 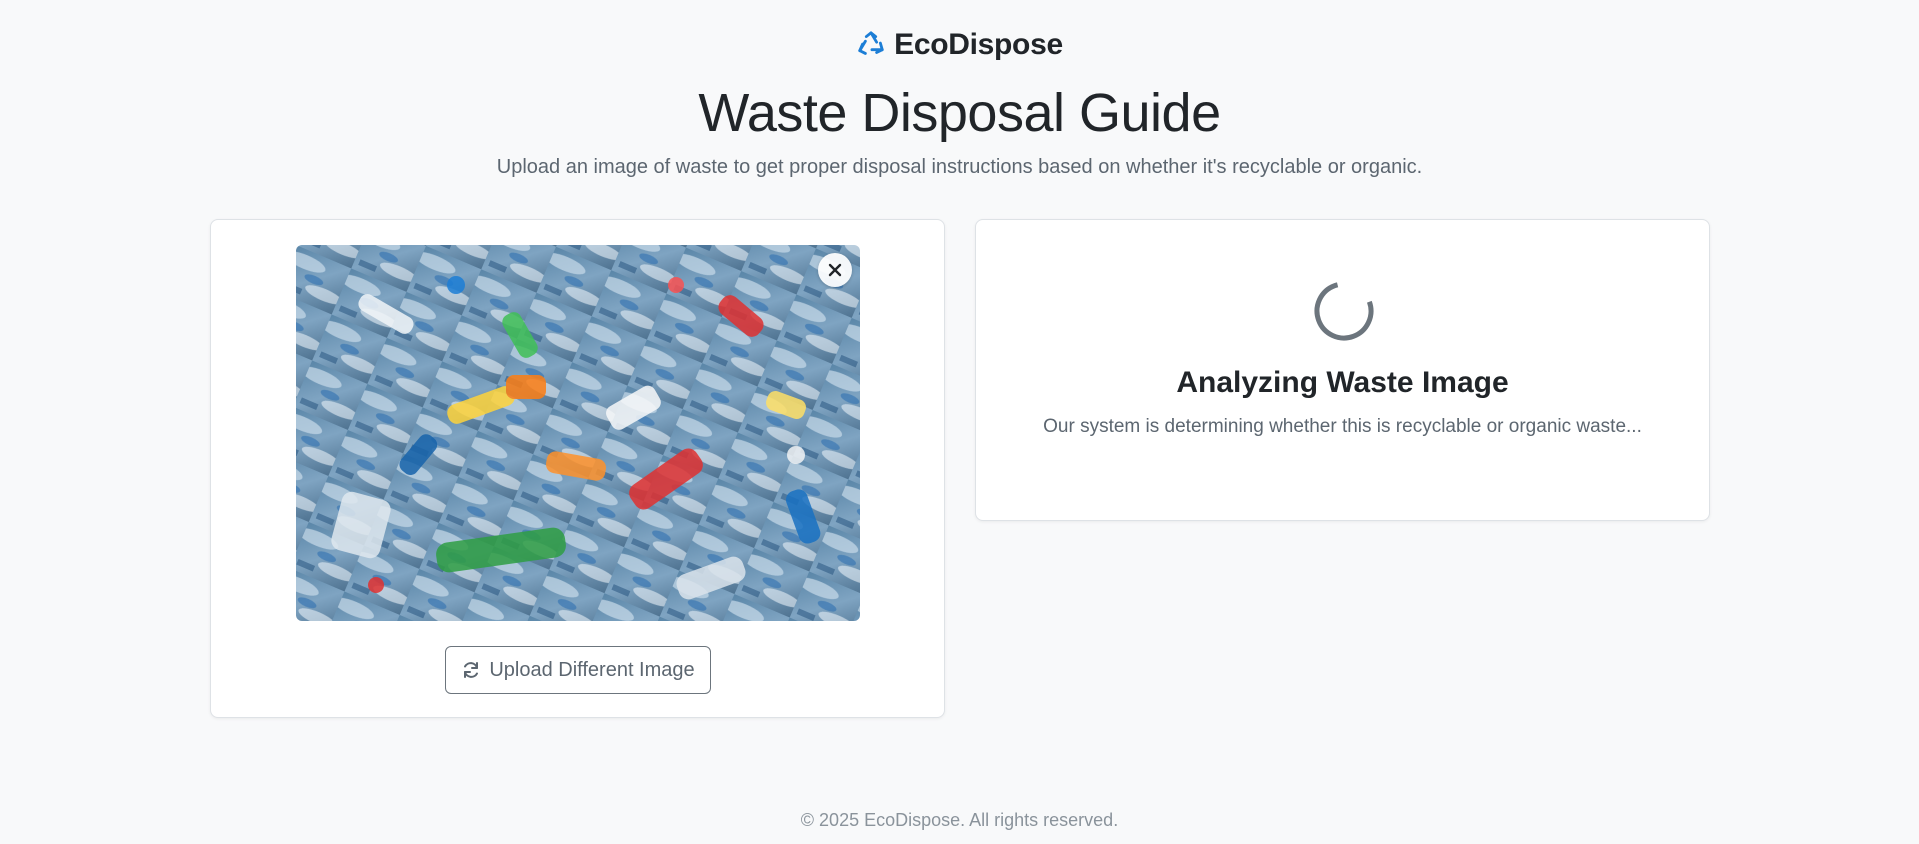 I want to click on refresh-icon, so click(x=471, y=670).